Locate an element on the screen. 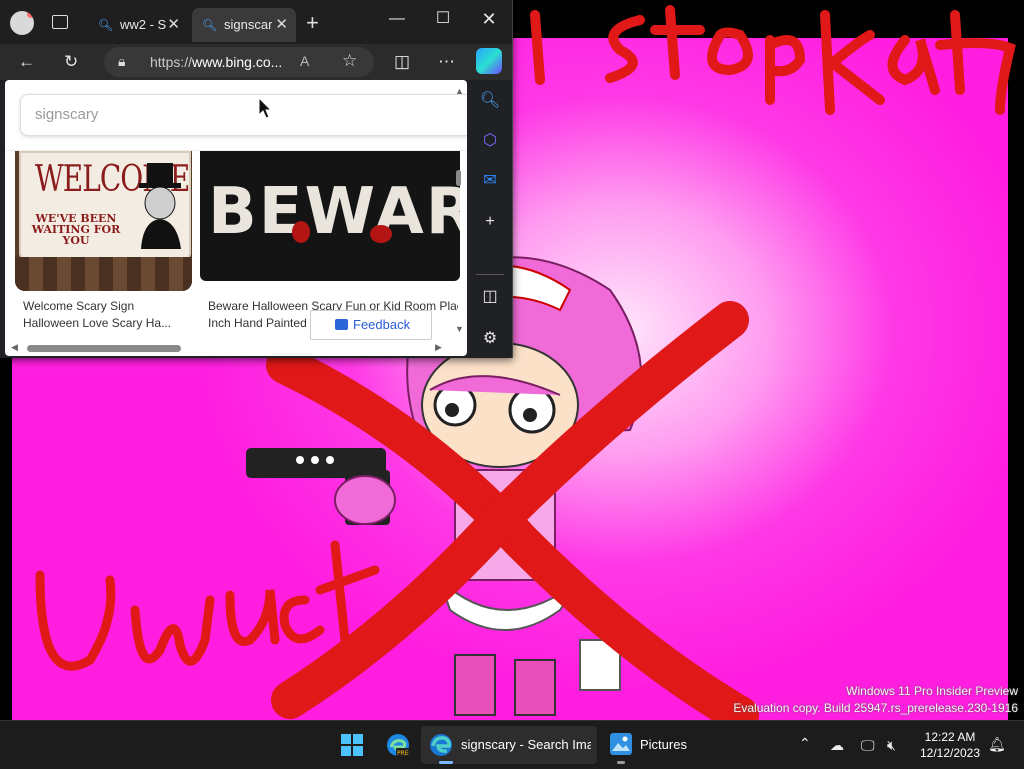  result-image-beware: BEWAR is located at coordinates (330, 216).